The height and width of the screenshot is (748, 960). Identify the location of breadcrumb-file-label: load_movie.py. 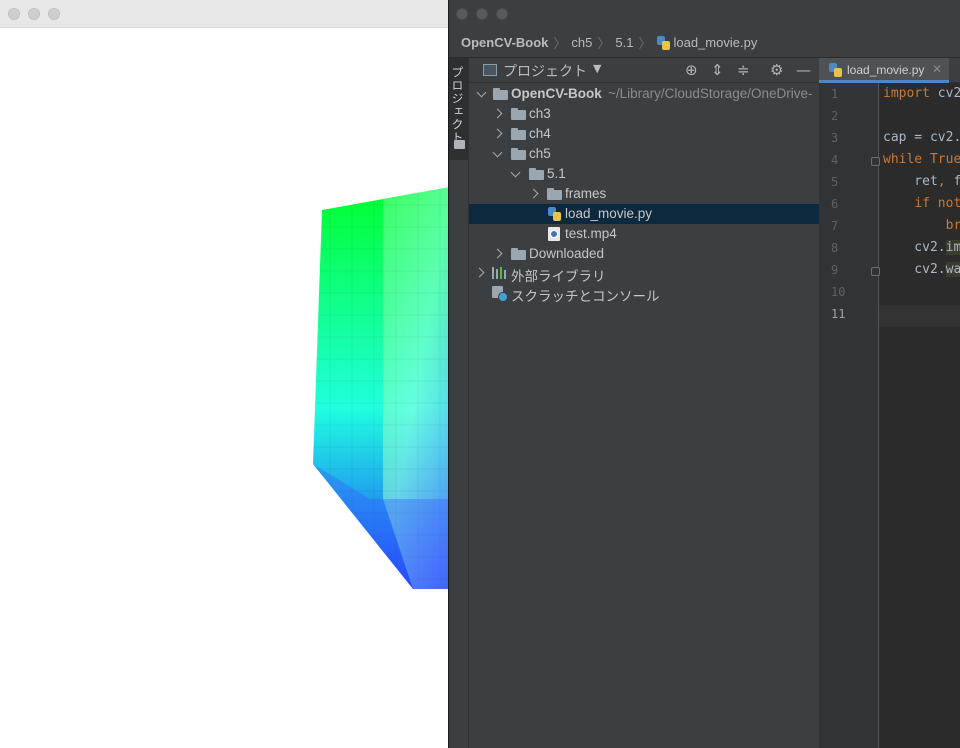
(715, 42).